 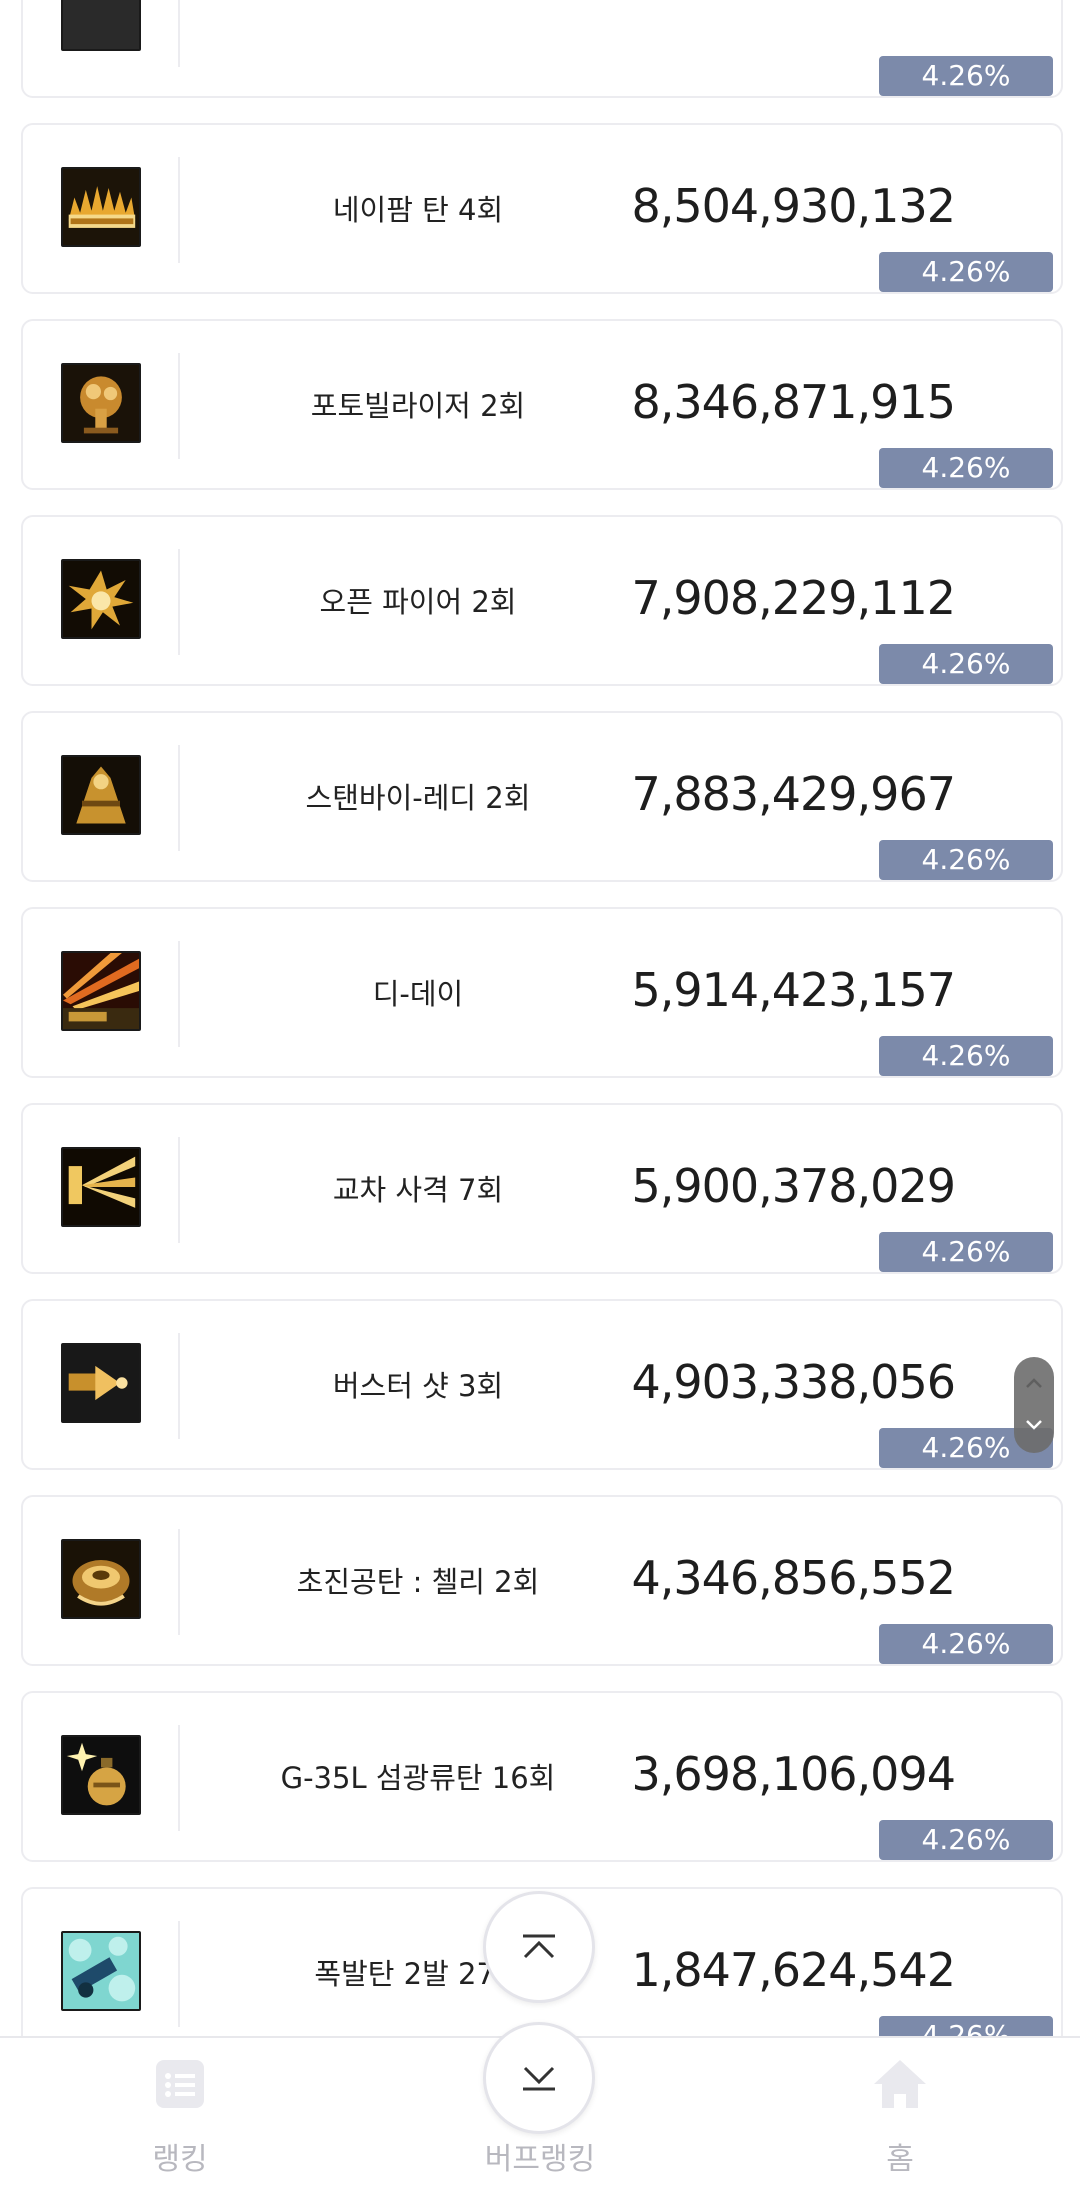 I want to click on list-icon, so click(x=180, y=2084).